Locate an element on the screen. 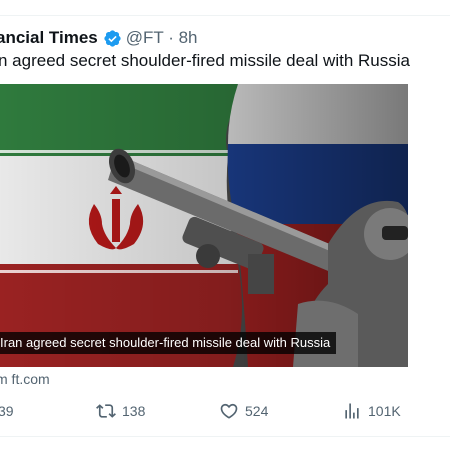 This screenshot has width=450, height=450. repost-button: 138 is located at coordinates (120, 411).